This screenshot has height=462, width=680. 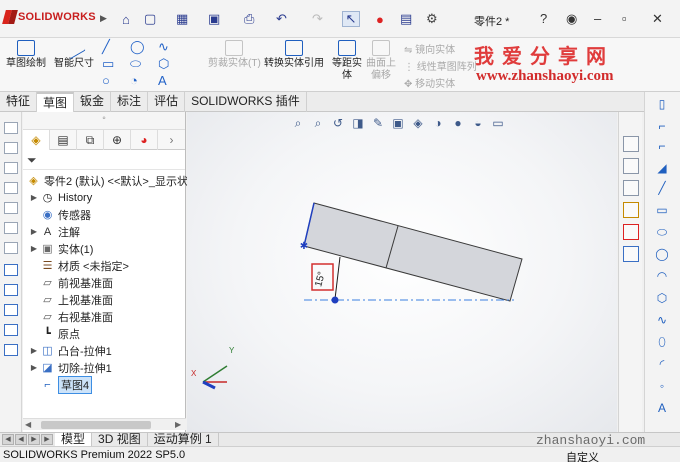 I want to click on move-entities-button: ✥ 移动实体, so click(x=429, y=82).